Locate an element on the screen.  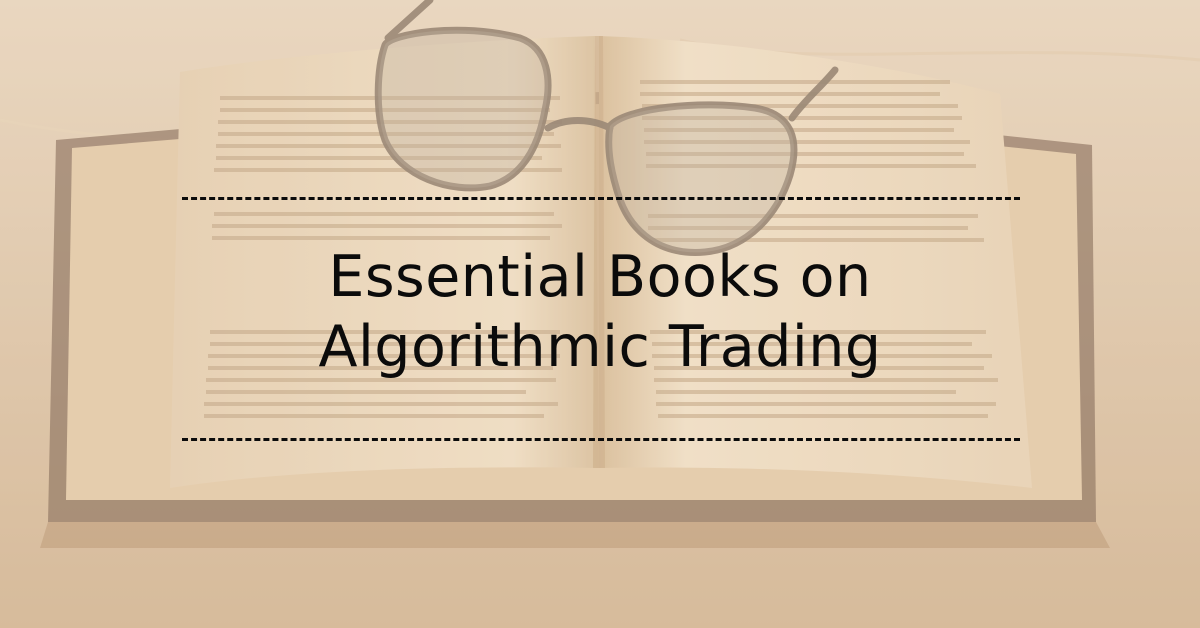
top-divider is located at coordinates (601, 198).